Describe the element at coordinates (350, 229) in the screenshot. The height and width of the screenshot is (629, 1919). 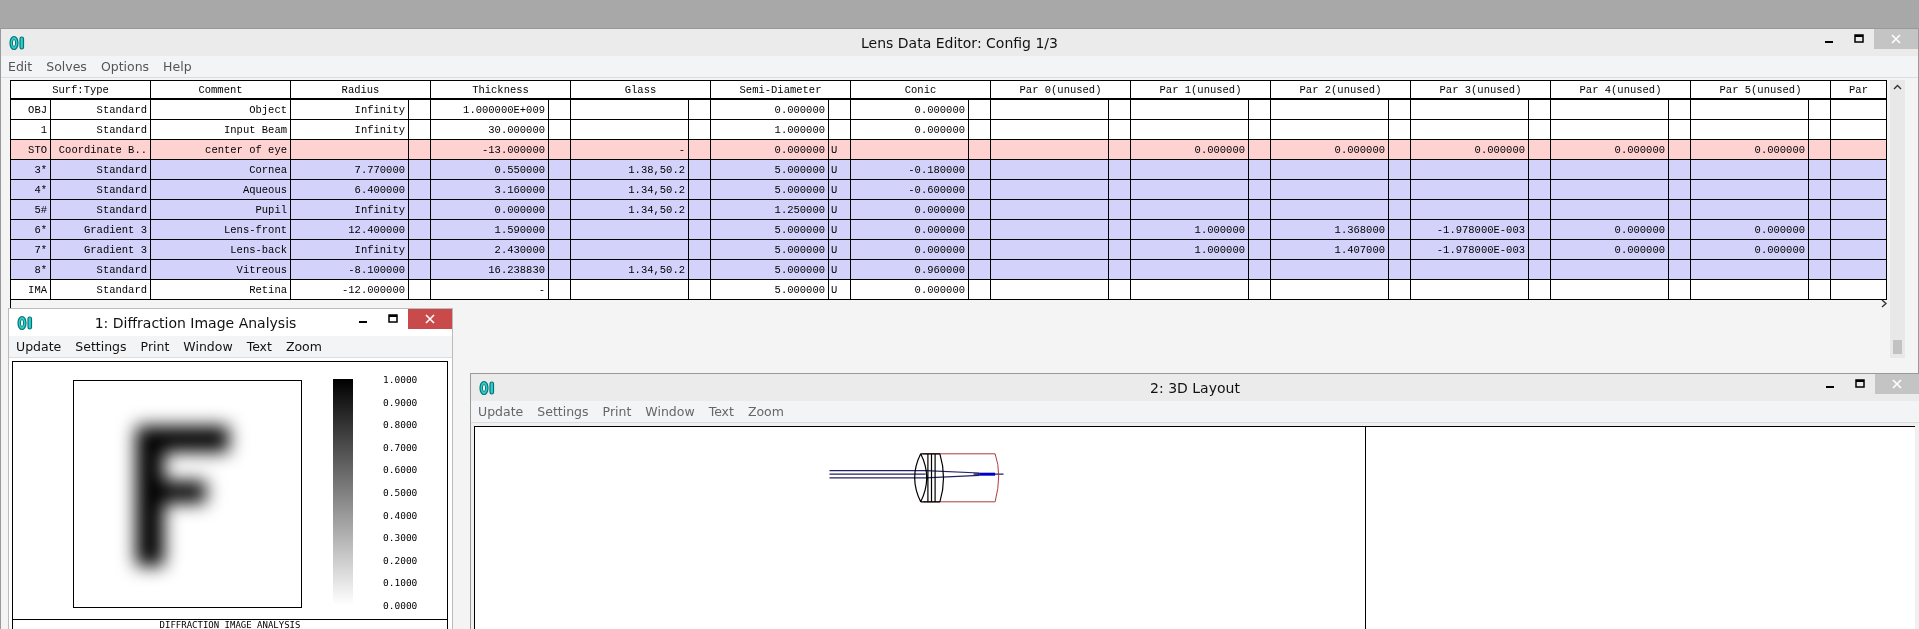
I see `table-cell: 12.400000` at that location.